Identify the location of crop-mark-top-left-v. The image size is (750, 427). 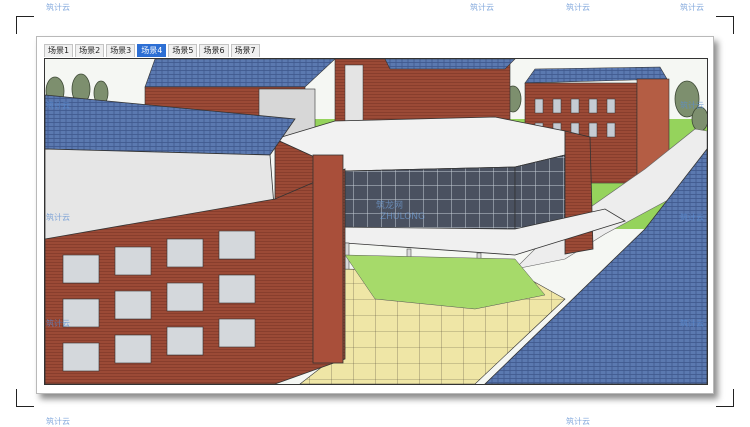
(16, 25).